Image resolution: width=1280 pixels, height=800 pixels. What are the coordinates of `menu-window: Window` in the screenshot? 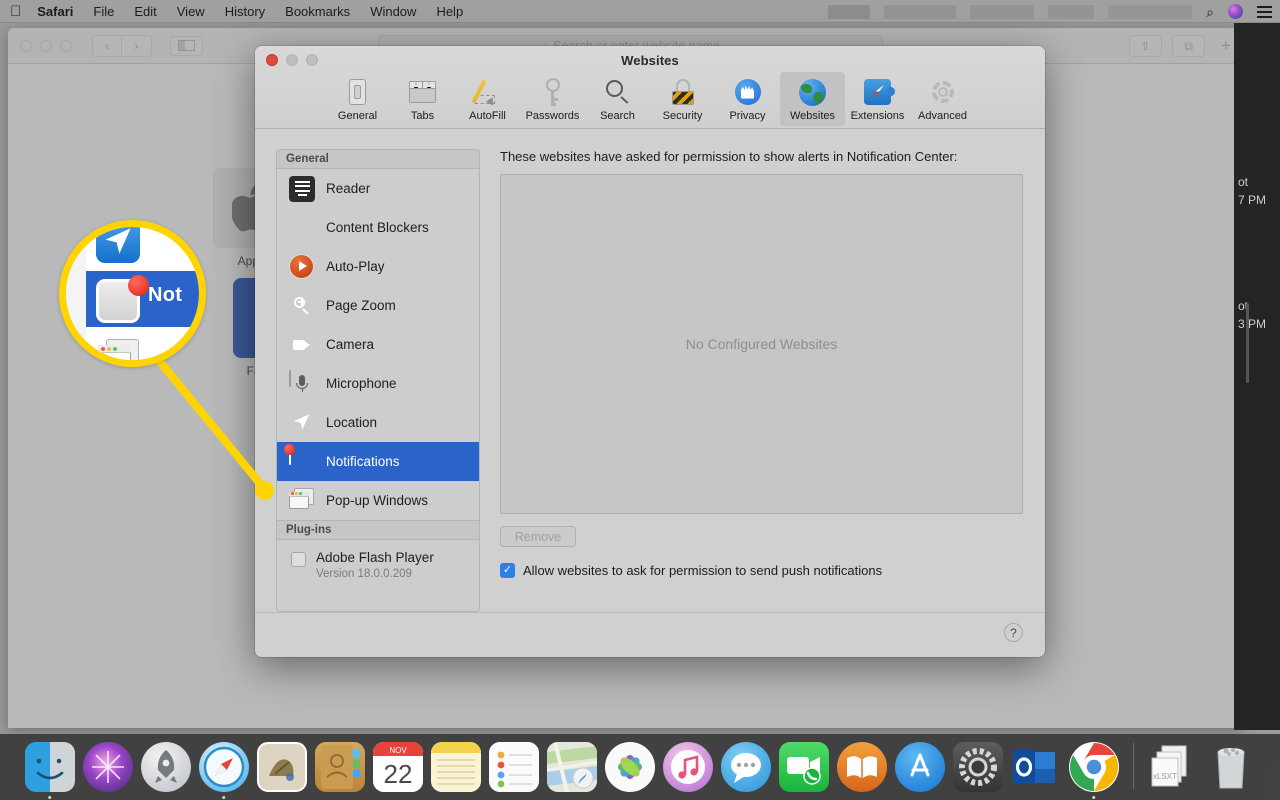 It's located at (393, 11).